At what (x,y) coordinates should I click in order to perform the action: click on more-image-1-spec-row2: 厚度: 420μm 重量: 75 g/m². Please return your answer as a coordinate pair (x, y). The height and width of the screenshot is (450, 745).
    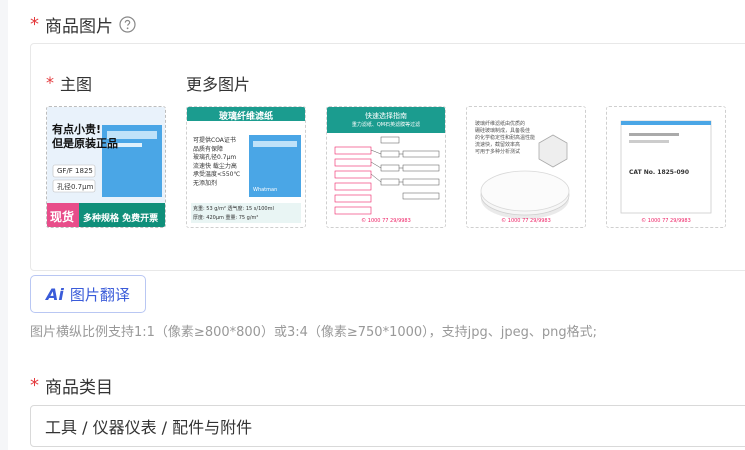
    Looking at the image, I should click on (226, 218).